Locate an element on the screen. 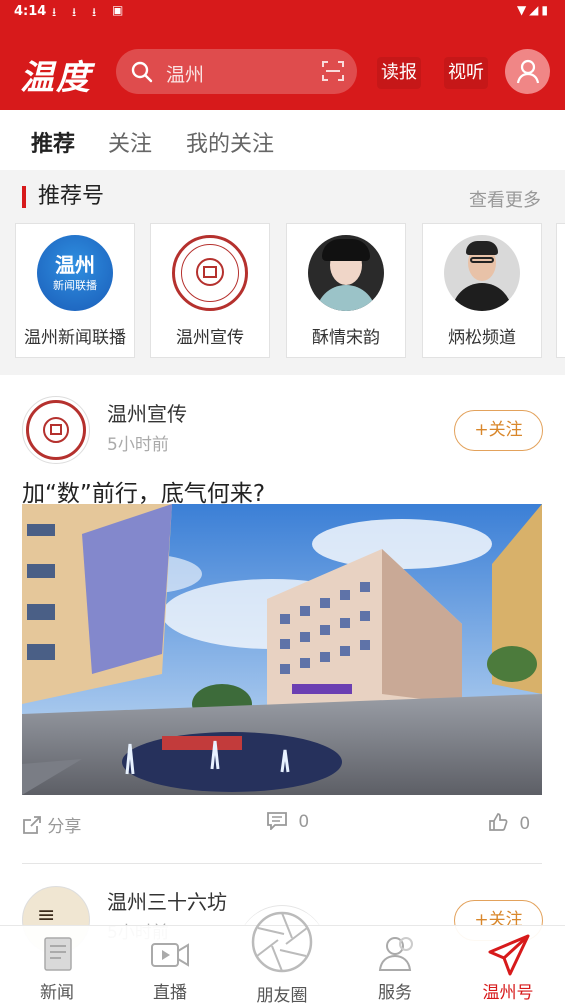 The height and width of the screenshot is (1004, 565). logo-subtext: 新闻联播 is located at coordinates (75, 285).